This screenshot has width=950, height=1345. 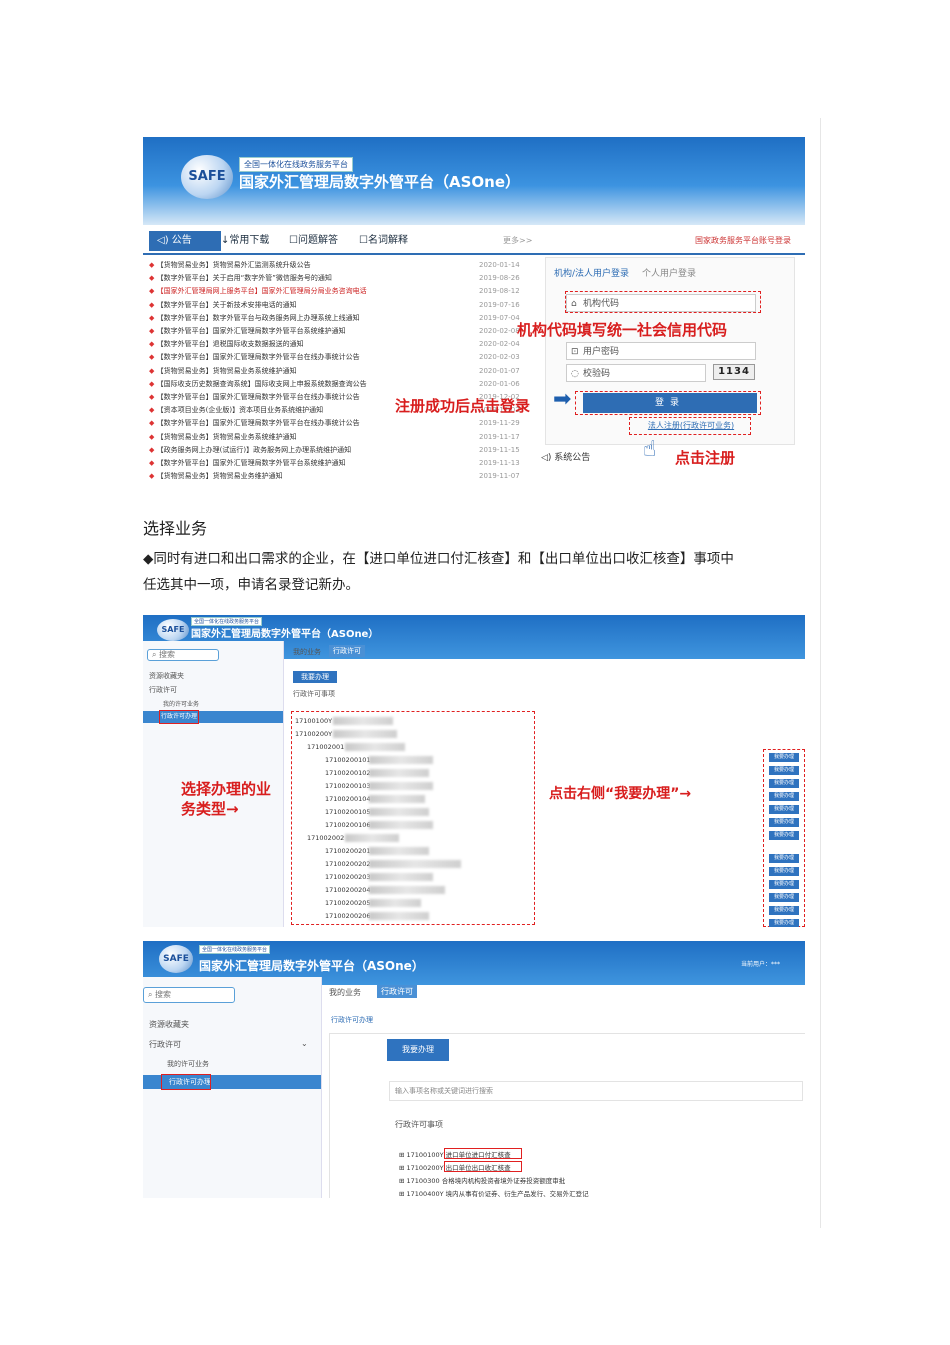 What do you see at coordinates (314, 305) in the screenshot?
I see `notice-item: ◆ 【数字外管平台】关于新技术安排电话的通知` at bounding box center [314, 305].